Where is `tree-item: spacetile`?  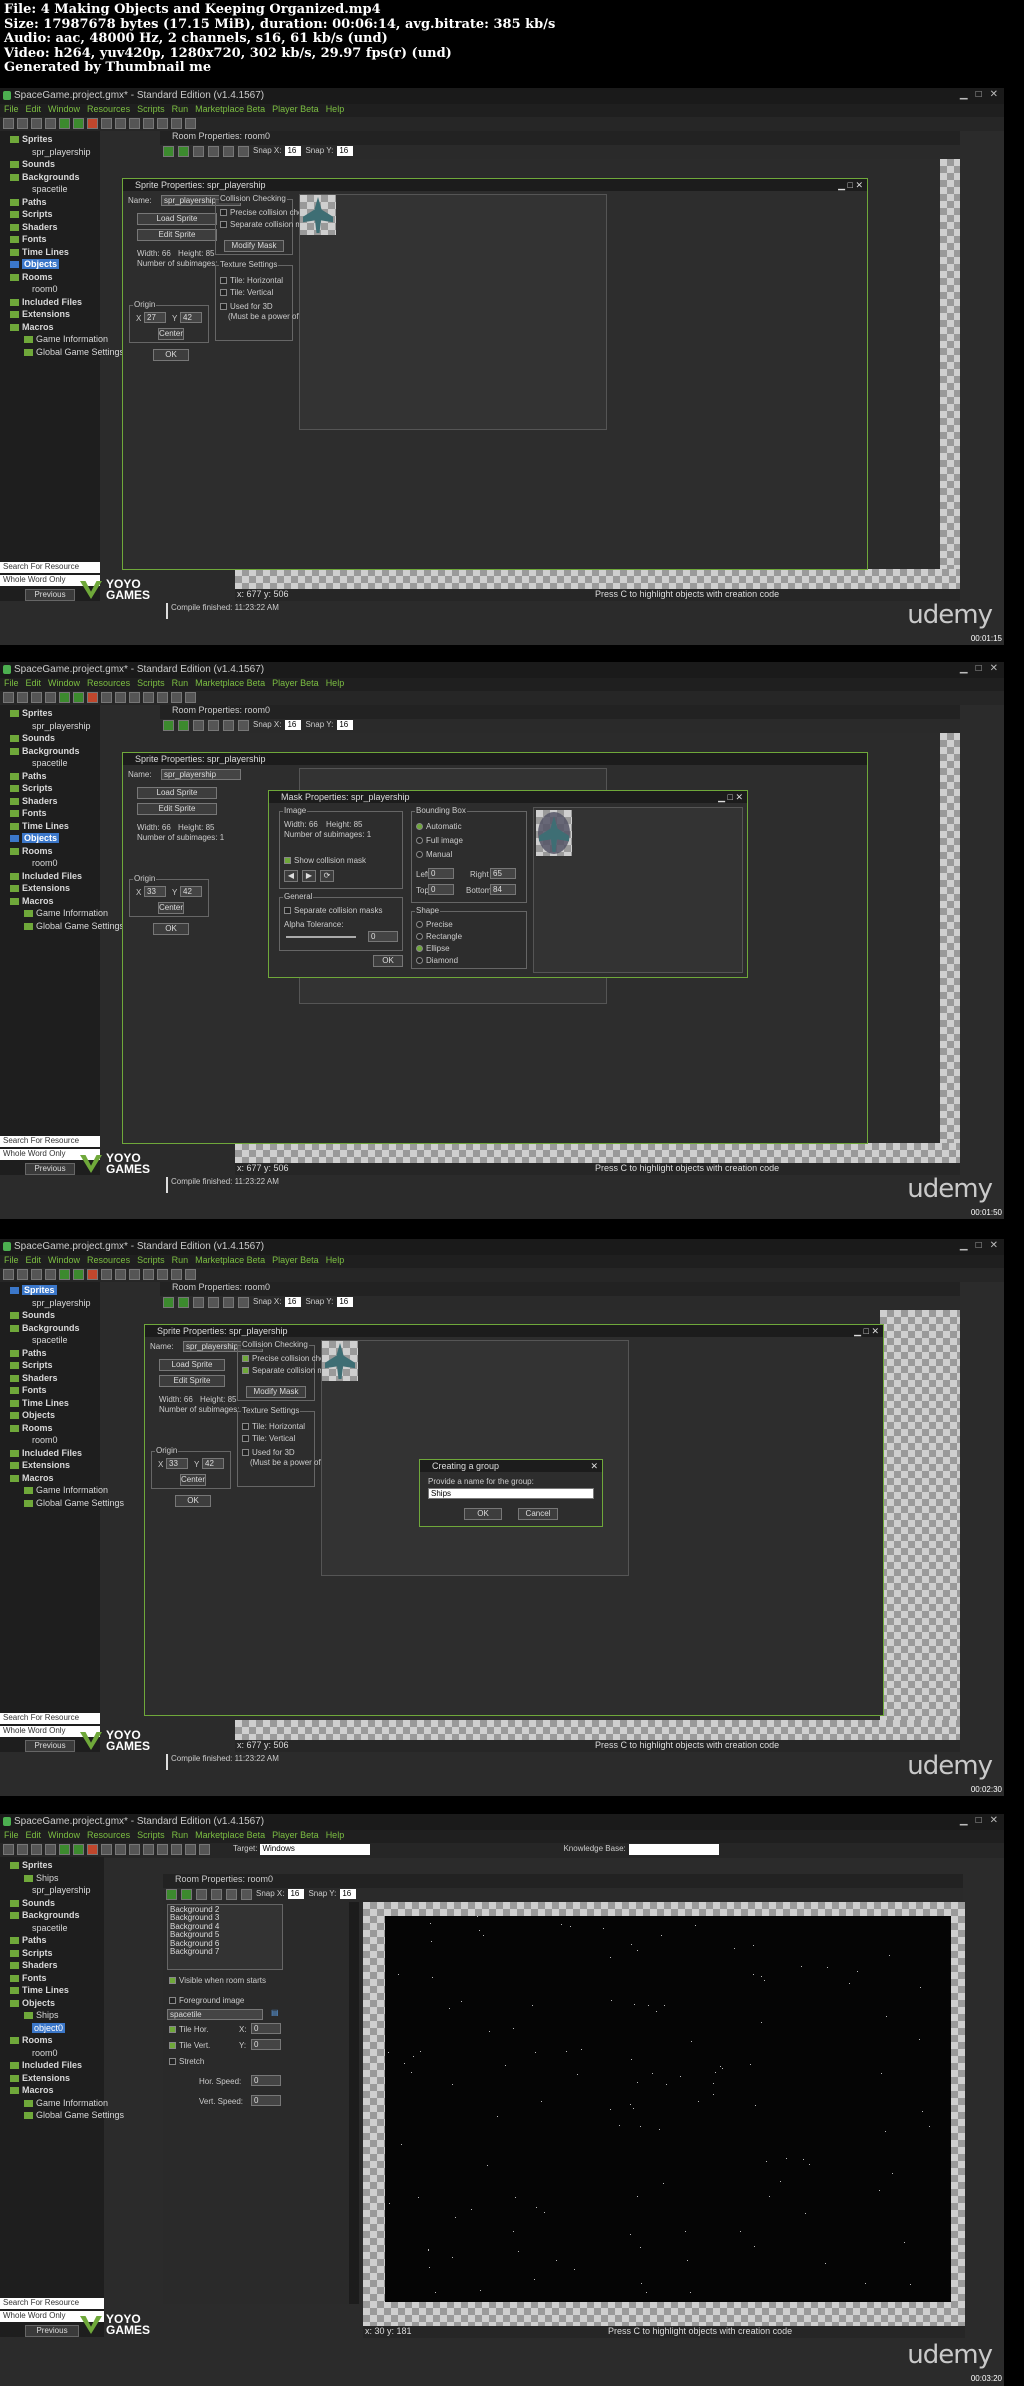 tree-item: spacetile is located at coordinates (51, 1340).